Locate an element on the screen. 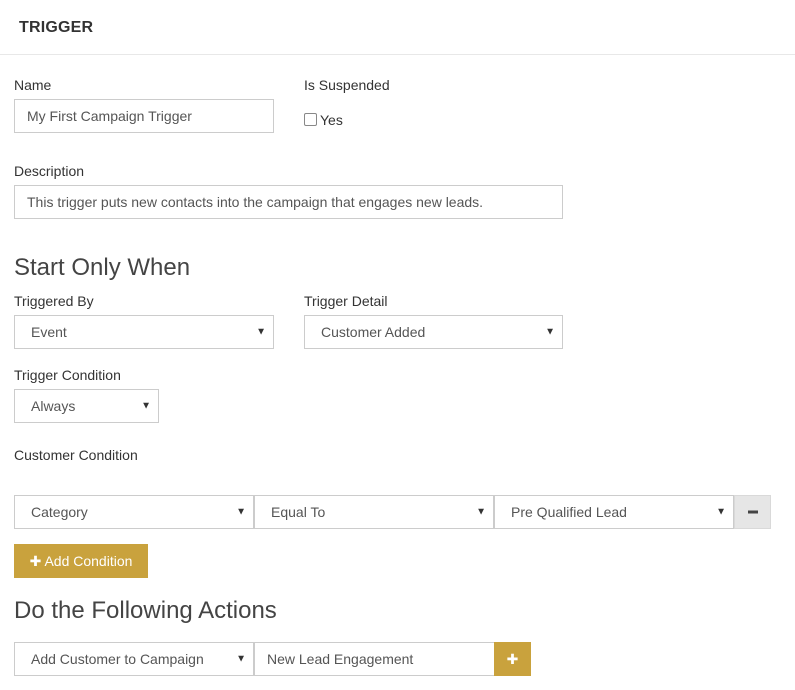  name-label: Name is located at coordinates (33, 85).